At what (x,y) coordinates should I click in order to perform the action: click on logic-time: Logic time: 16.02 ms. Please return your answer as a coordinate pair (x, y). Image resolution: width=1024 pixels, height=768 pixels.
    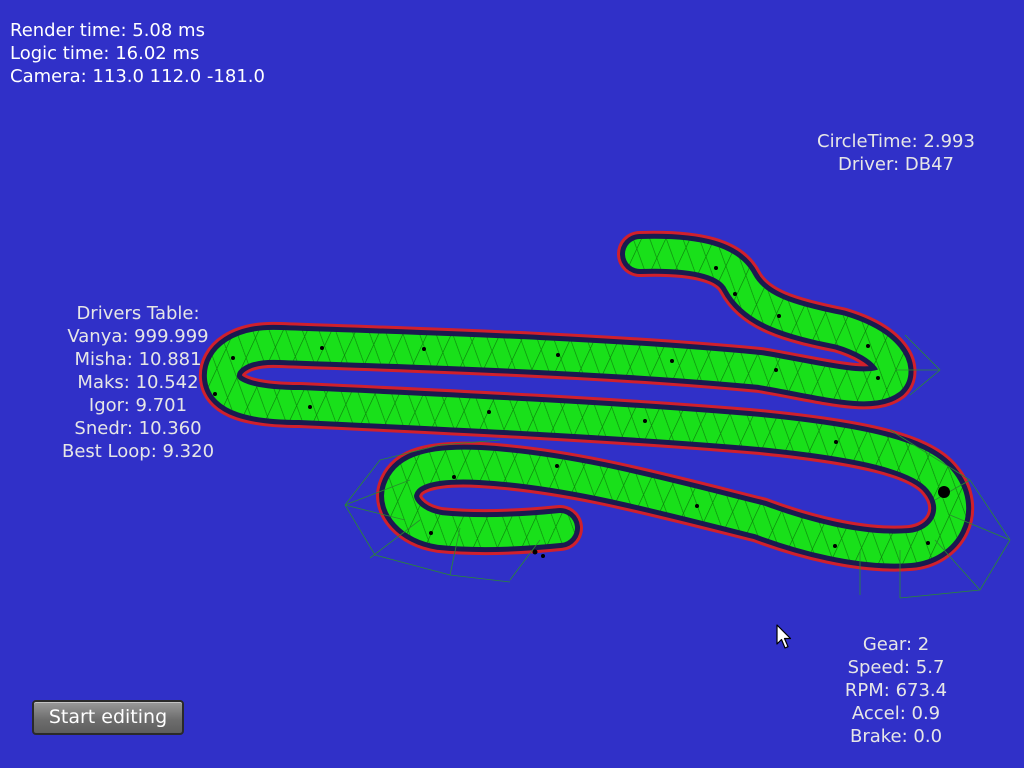
    Looking at the image, I should click on (105, 53).